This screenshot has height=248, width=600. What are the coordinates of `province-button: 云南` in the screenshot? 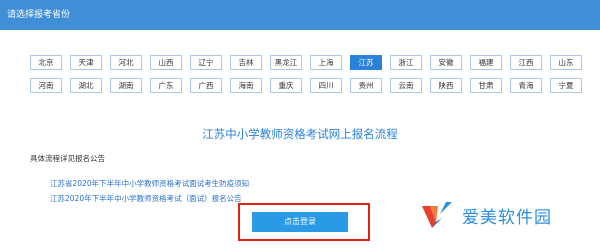 It's located at (406, 85).